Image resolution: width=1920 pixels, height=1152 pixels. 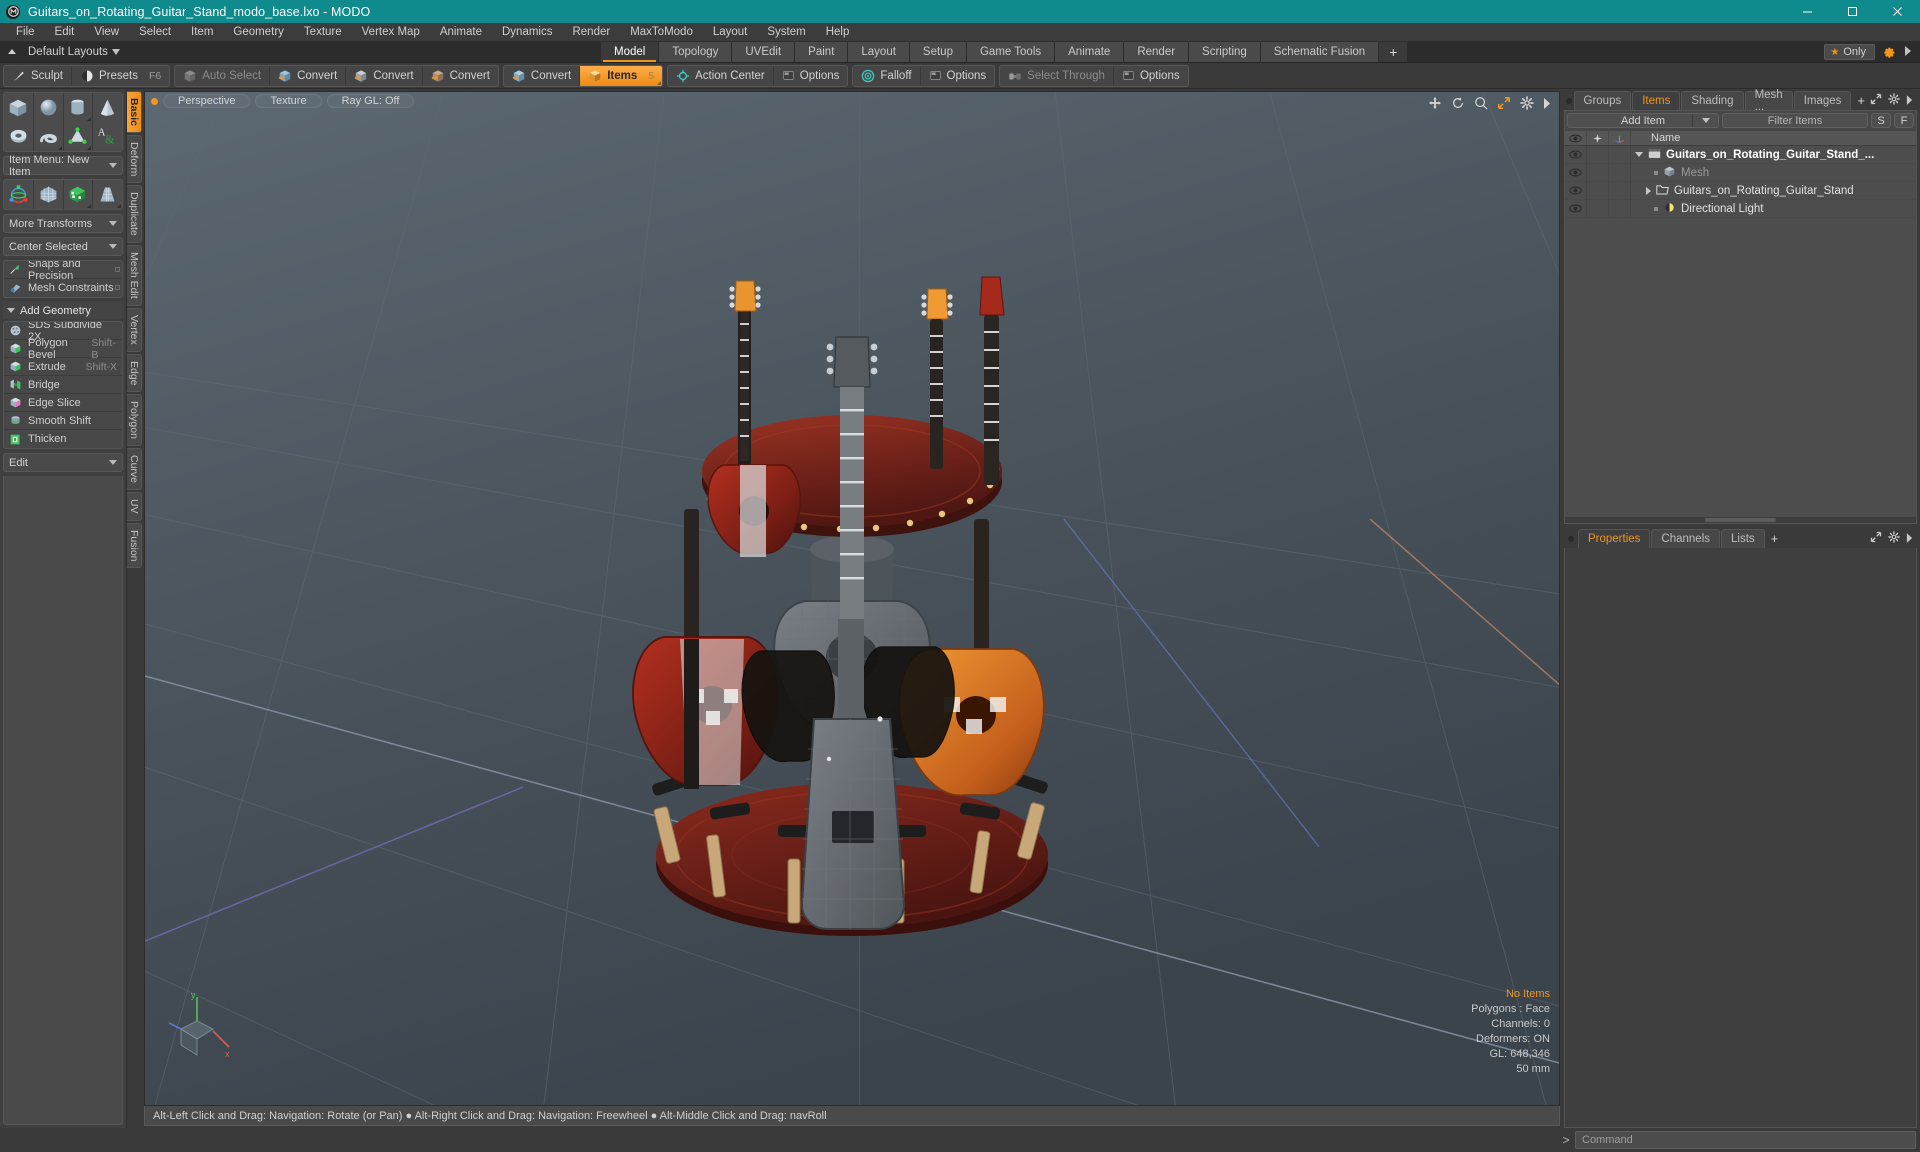 I want to click on transform-gizmo-button, so click(x=19, y=194).